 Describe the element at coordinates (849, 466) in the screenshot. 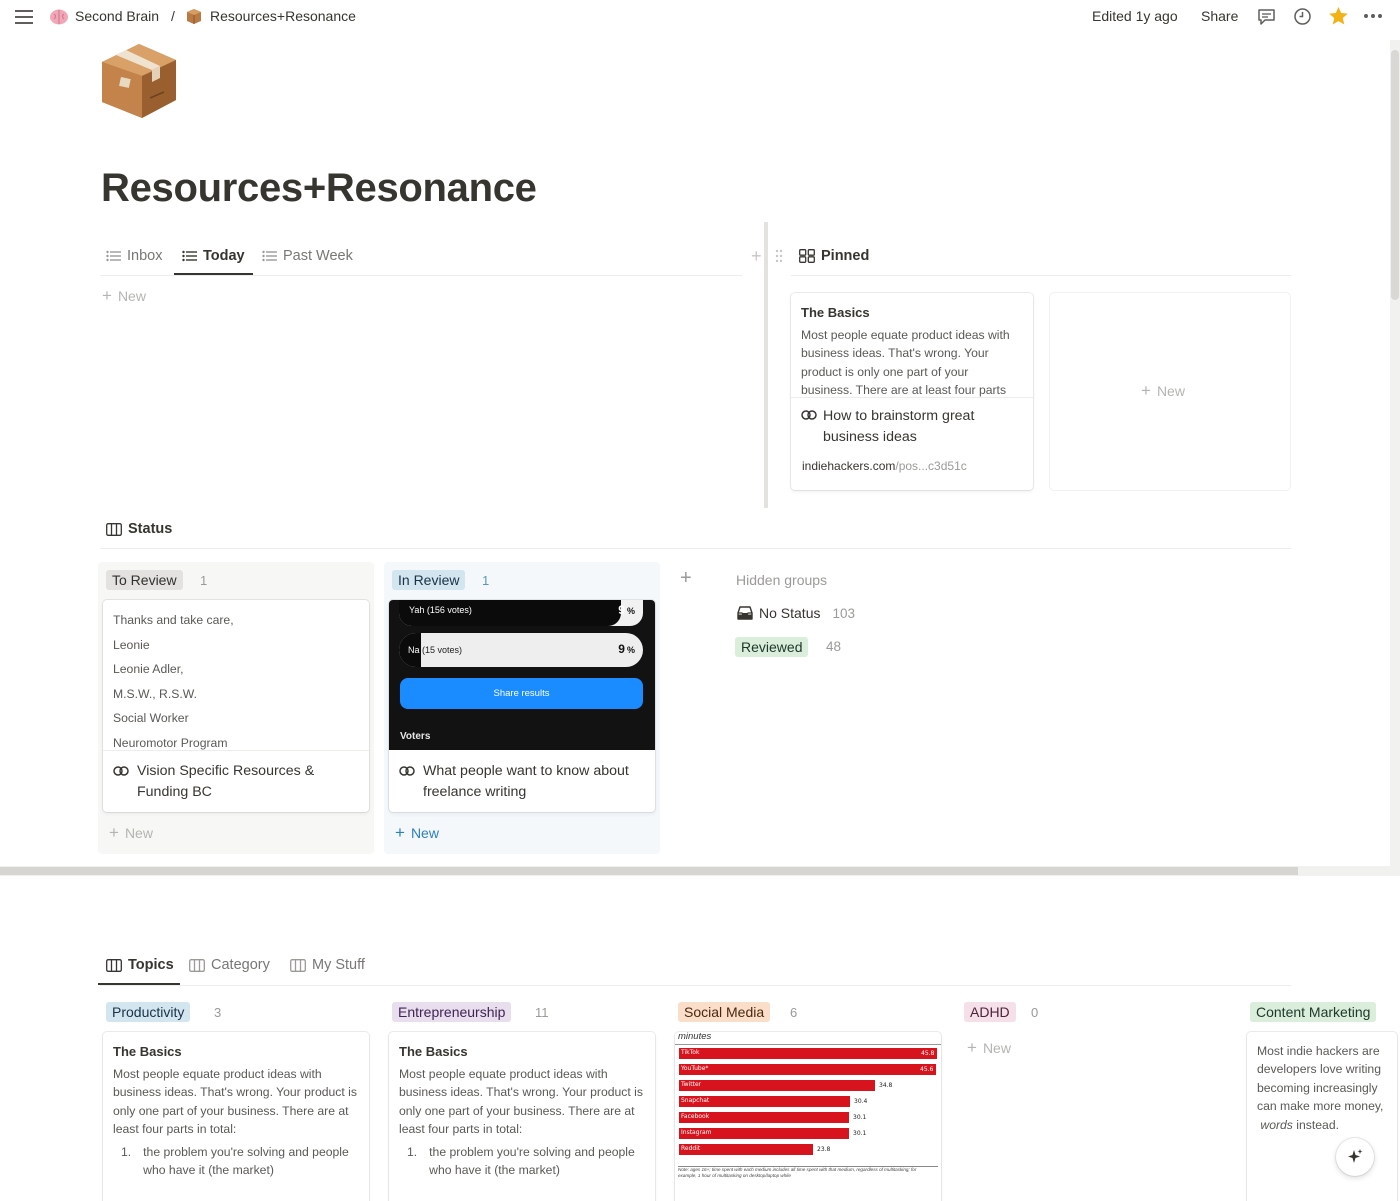

I see `card-url-domain: indiehackers.com` at that location.